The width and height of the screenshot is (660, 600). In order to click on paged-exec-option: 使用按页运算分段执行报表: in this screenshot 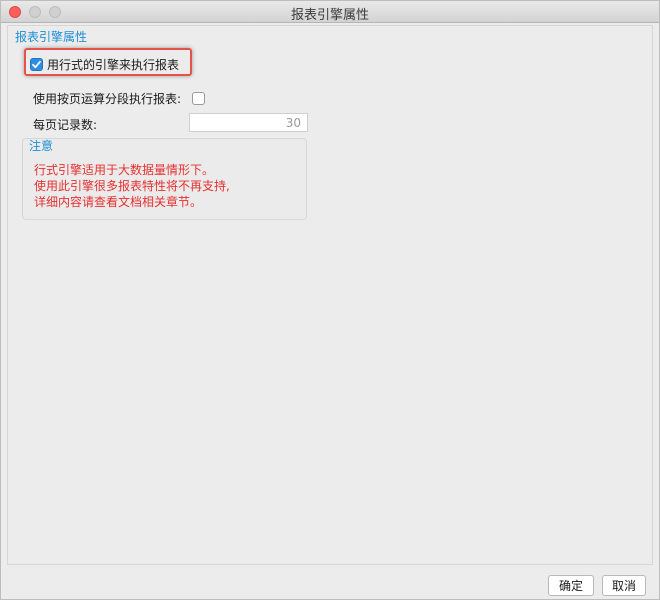, I will do `click(119, 98)`.